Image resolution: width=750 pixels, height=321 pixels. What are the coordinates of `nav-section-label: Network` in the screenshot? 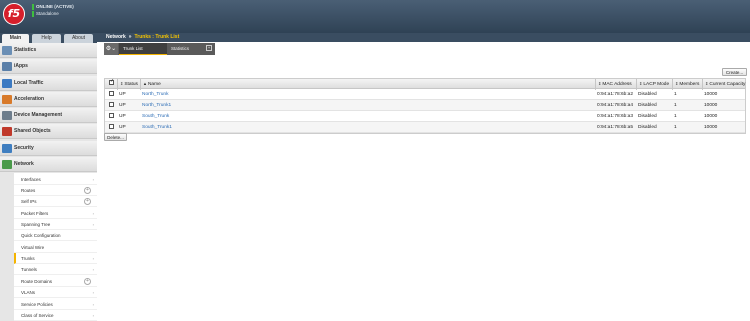 It's located at (24, 164).